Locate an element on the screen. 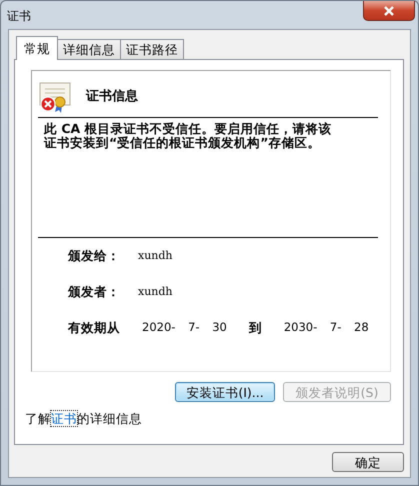  section-heading: 证书信息 is located at coordinates (112, 97).